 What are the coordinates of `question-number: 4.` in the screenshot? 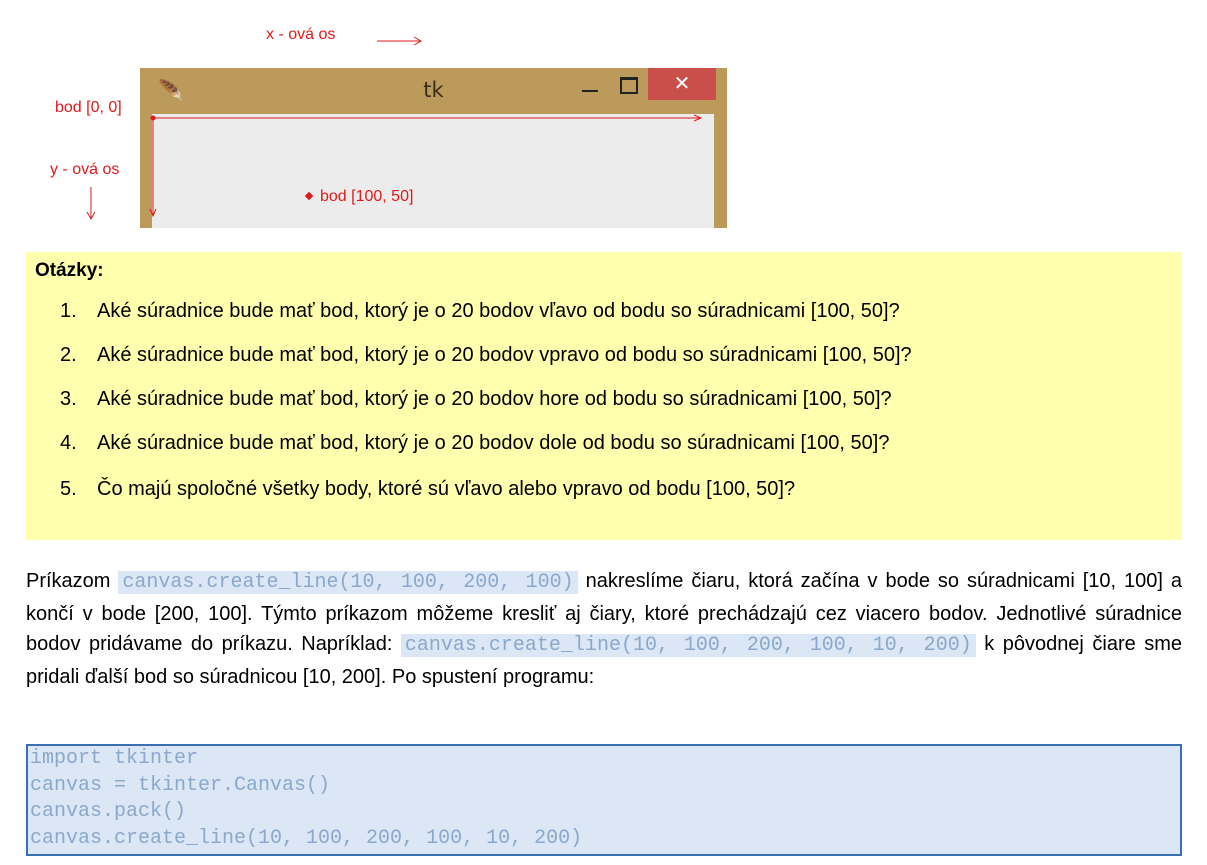 It's located at (68, 443).